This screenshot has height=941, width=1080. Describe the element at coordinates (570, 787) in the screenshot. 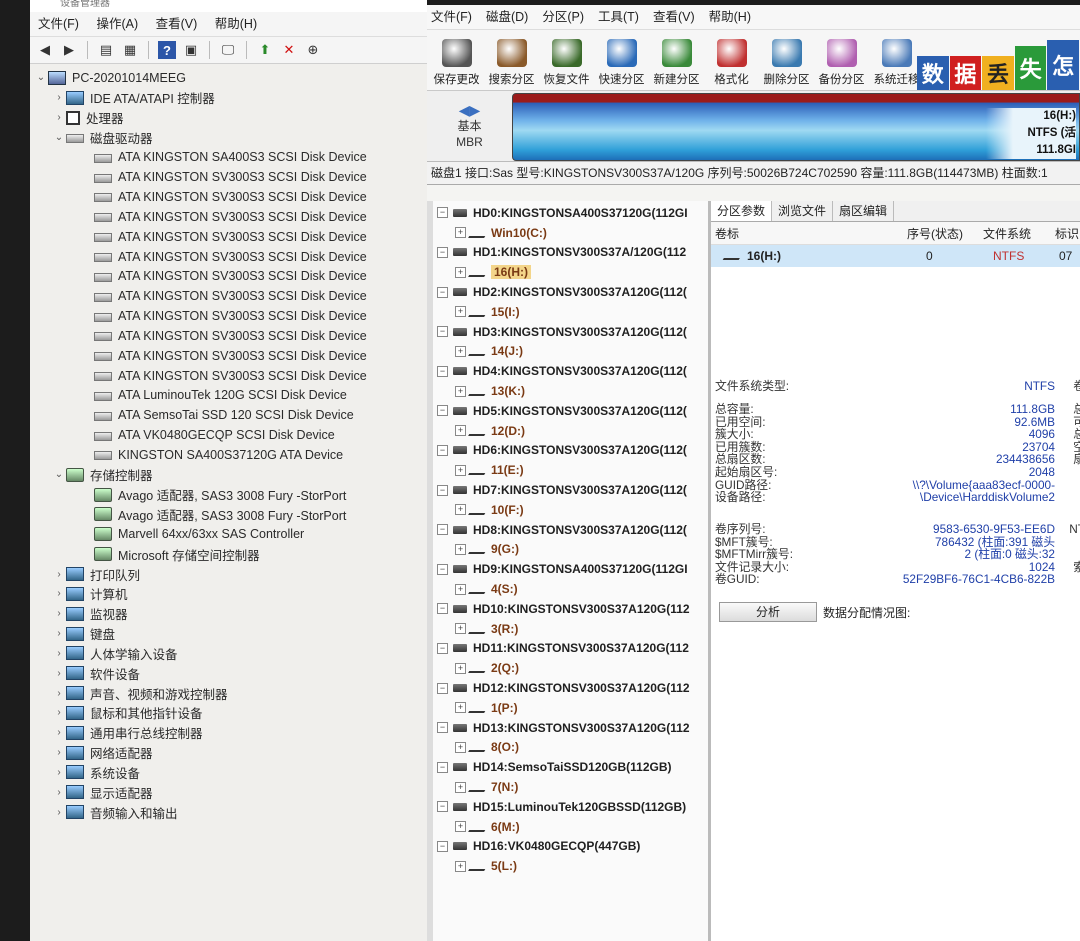

I see `partition-node: +7(N:)` at that location.